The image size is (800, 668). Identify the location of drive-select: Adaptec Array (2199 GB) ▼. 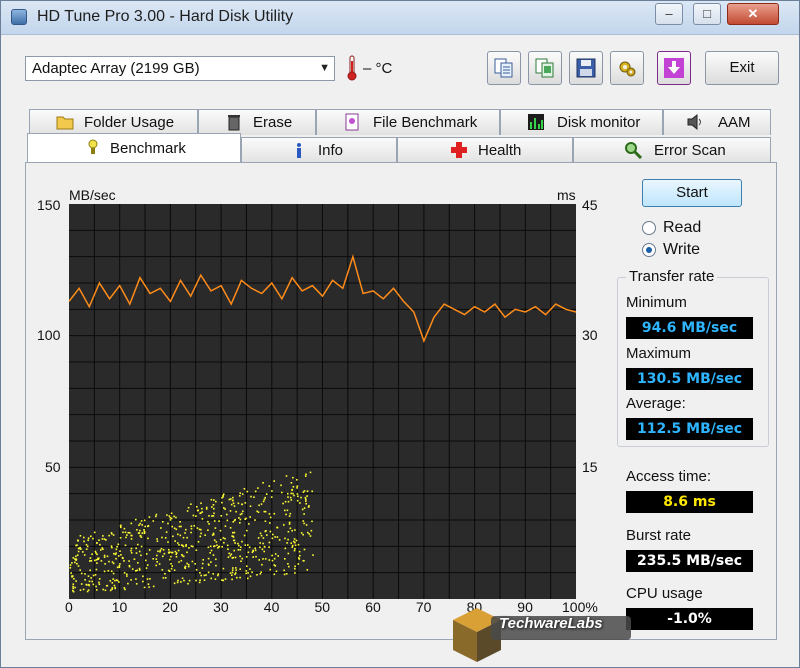
(180, 68).